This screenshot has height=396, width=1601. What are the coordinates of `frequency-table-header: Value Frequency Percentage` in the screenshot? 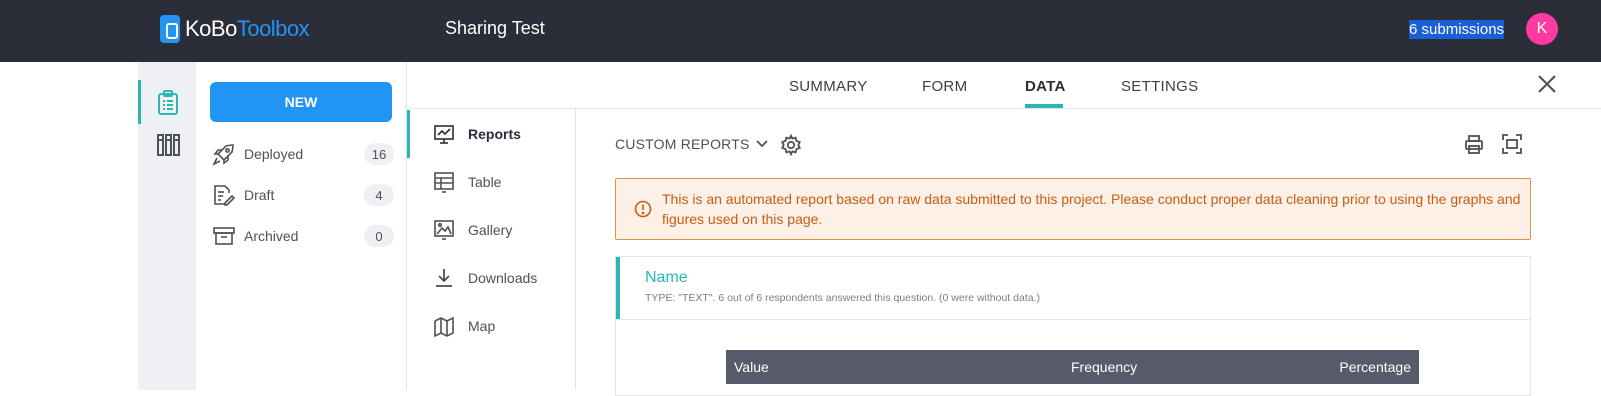 It's located at (1072, 367).